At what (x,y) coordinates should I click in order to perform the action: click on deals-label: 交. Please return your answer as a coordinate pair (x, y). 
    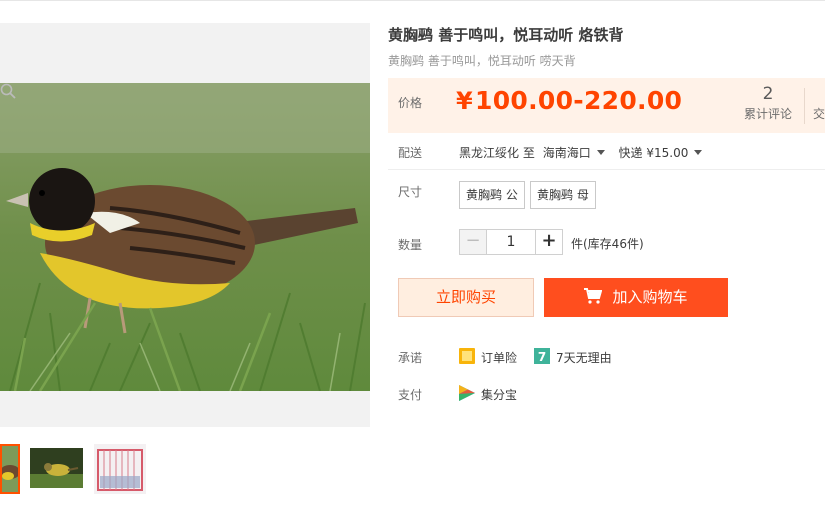
    Looking at the image, I should click on (819, 114).